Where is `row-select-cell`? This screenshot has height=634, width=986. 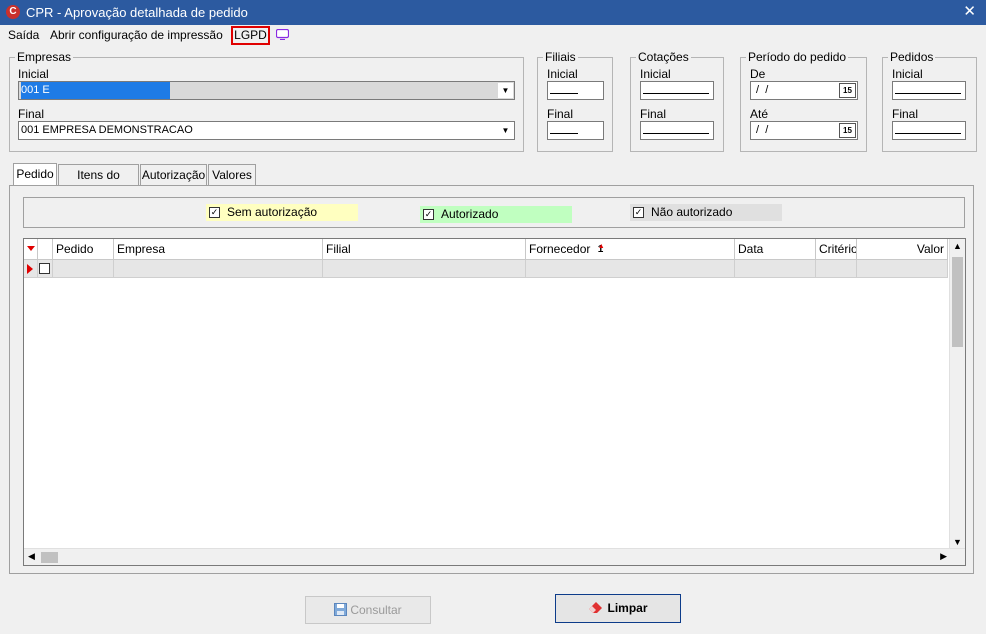
row-select-cell is located at coordinates (45, 269).